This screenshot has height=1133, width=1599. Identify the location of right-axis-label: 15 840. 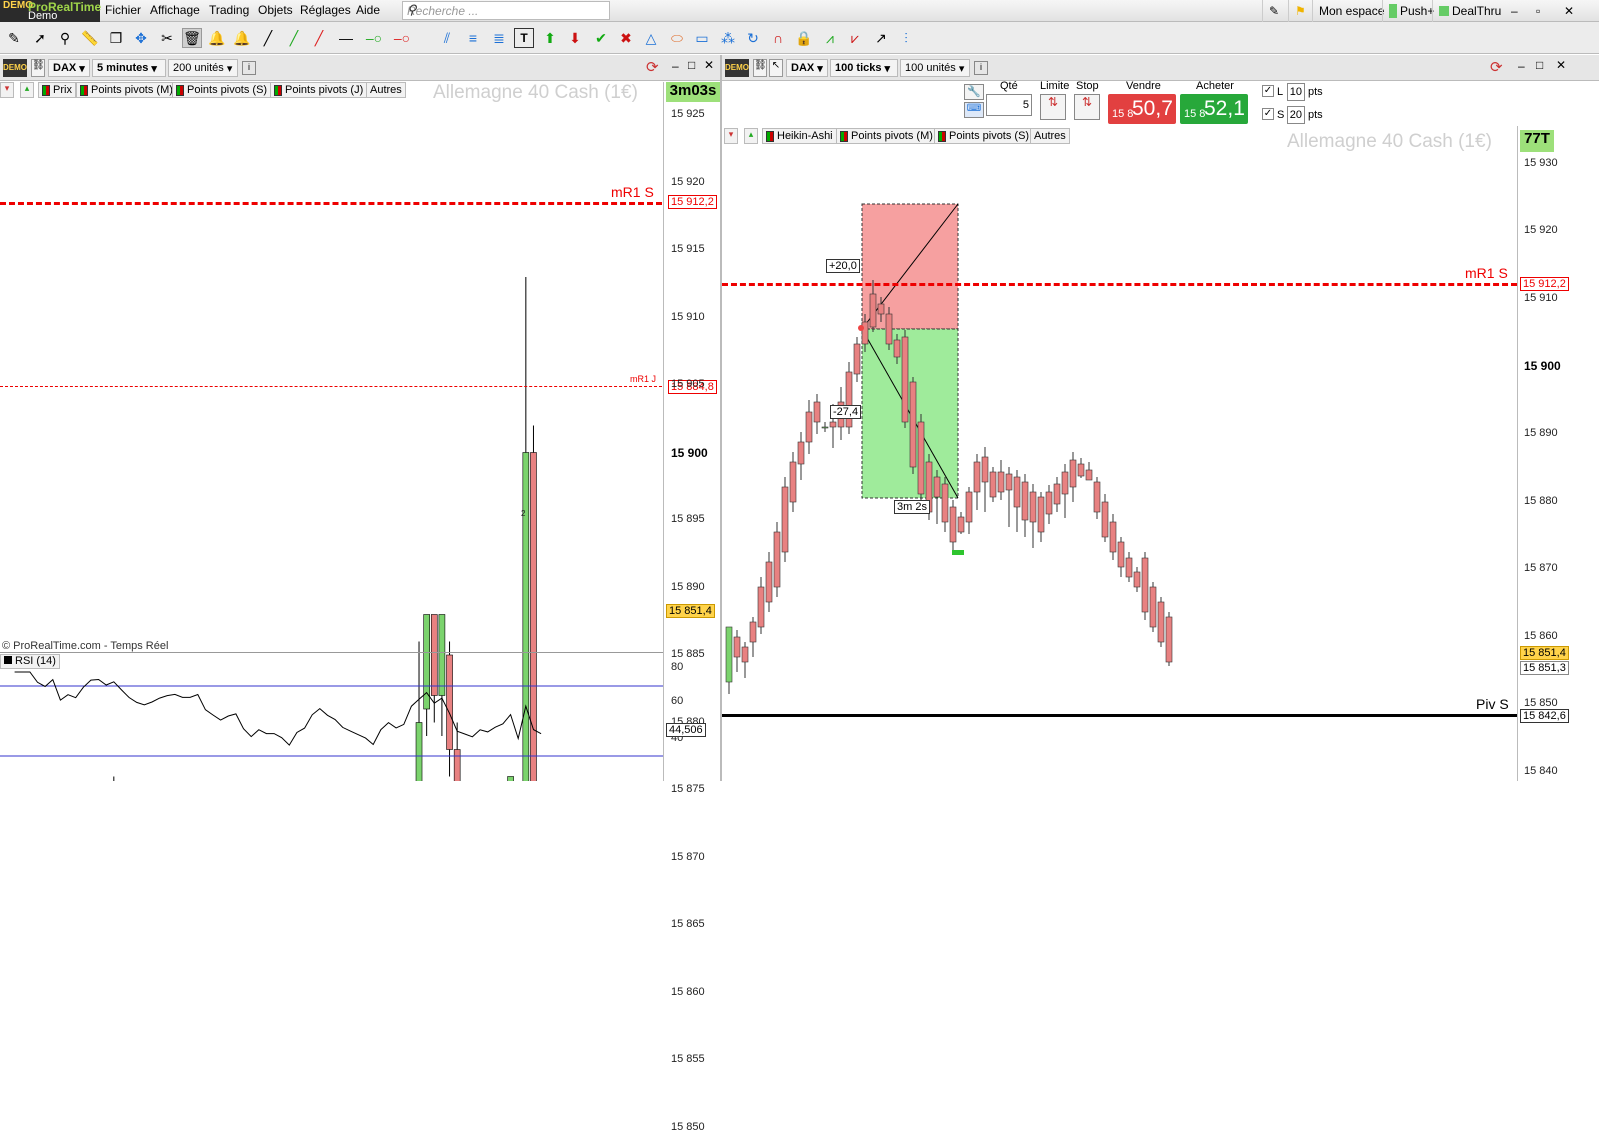
(1541, 771).